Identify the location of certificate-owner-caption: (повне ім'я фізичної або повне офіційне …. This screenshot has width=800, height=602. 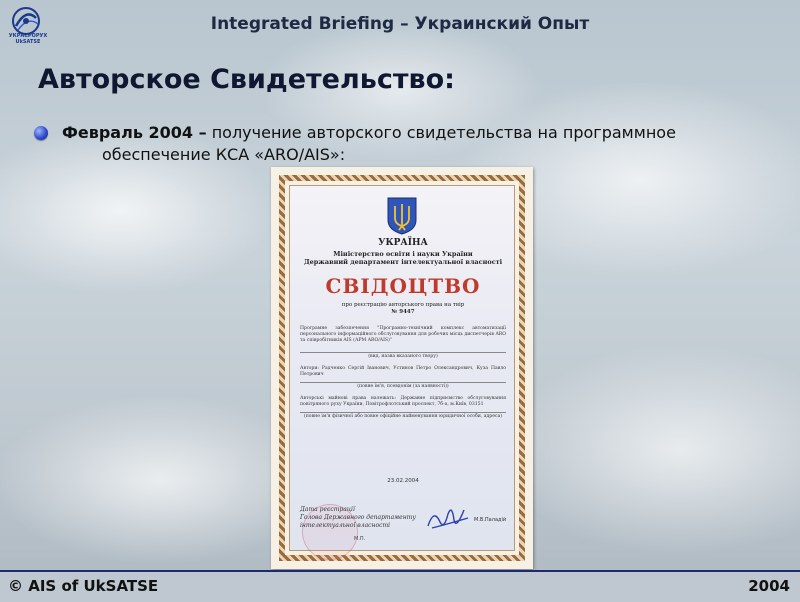
(403, 416).